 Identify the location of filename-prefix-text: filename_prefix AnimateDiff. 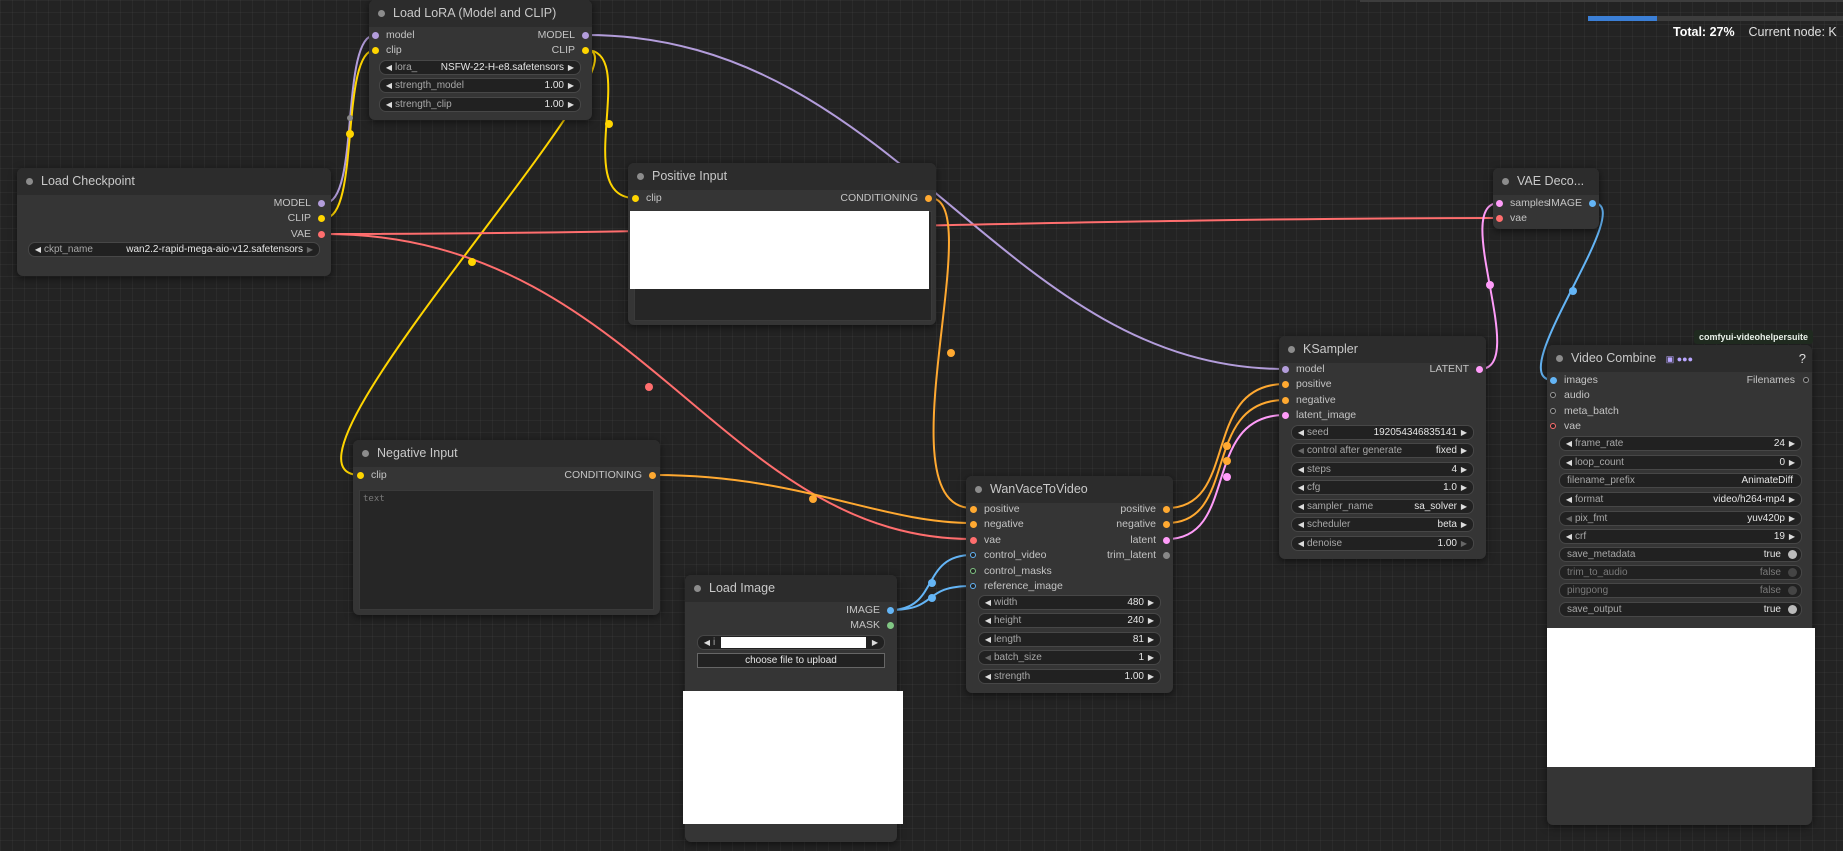
(1680, 480).